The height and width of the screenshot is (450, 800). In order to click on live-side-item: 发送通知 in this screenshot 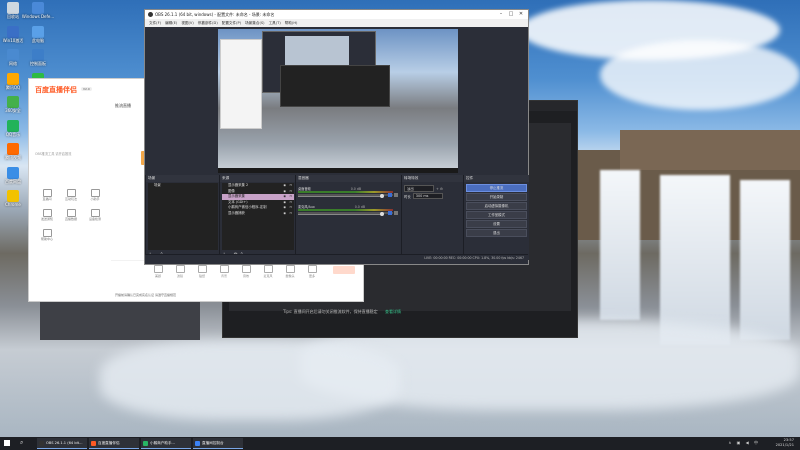, I will do `click(47, 215)`.